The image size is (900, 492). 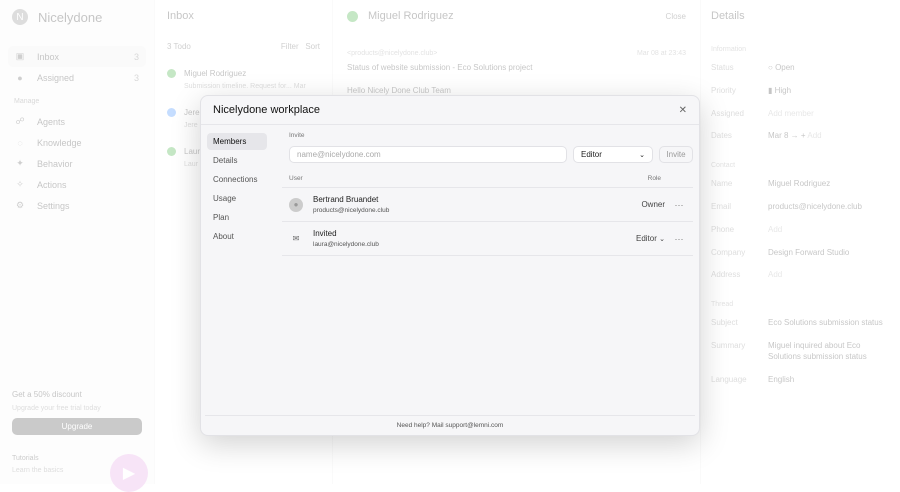 I want to click on sidebar-item-behavior: ✦ Behavior, so click(x=77, y=163).